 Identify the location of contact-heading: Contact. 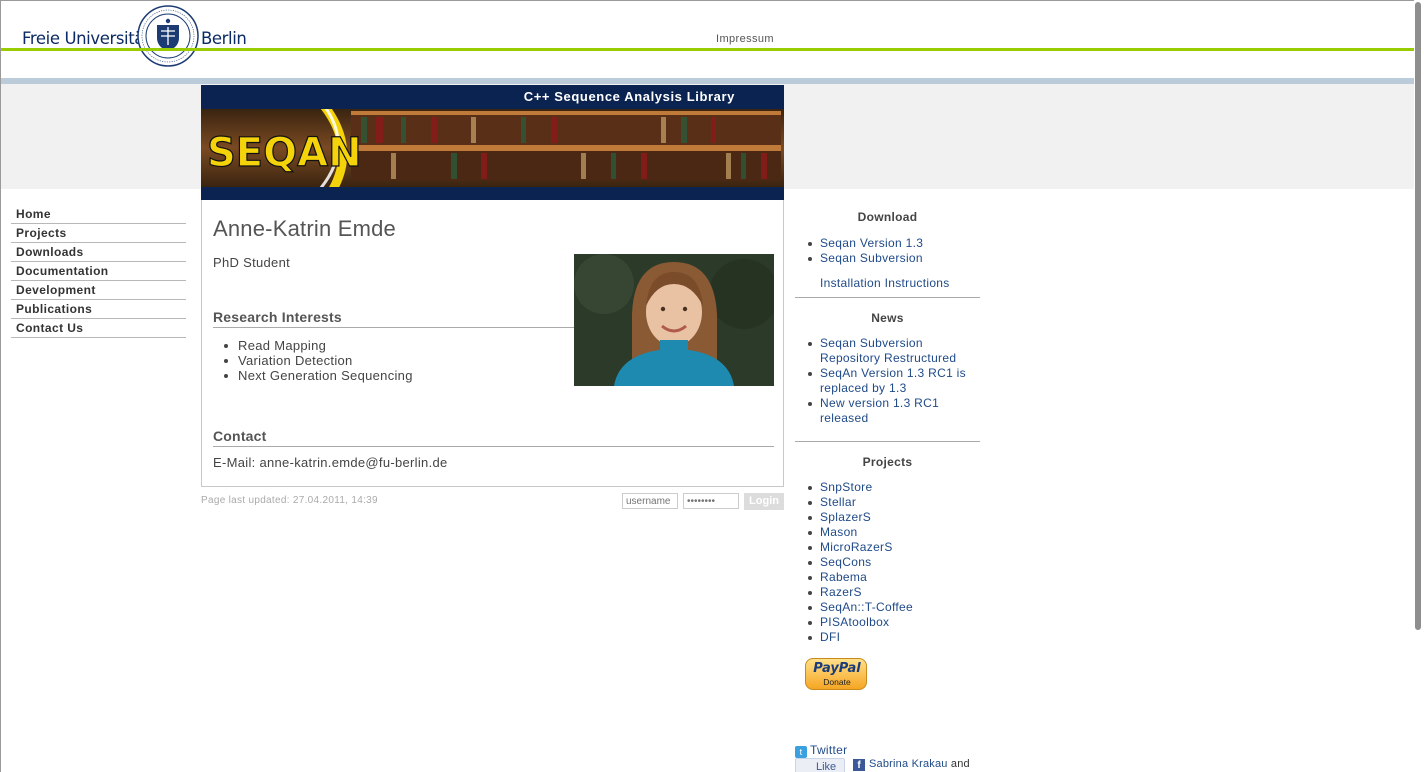
(493, 437).